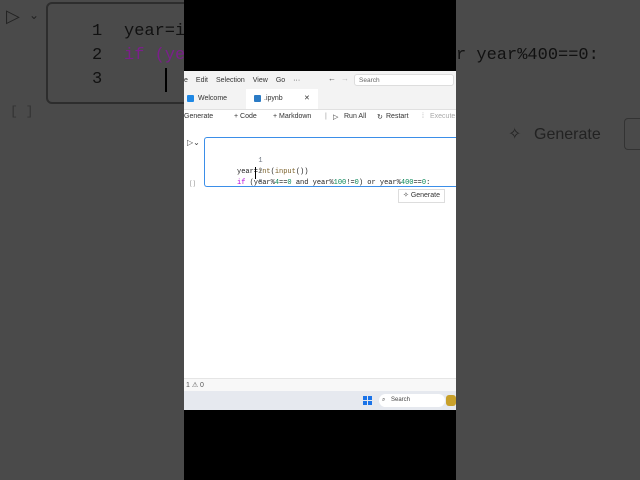 The image size is (640, 480). I want to click on run-all-icon: ▷, so click(336, 117).